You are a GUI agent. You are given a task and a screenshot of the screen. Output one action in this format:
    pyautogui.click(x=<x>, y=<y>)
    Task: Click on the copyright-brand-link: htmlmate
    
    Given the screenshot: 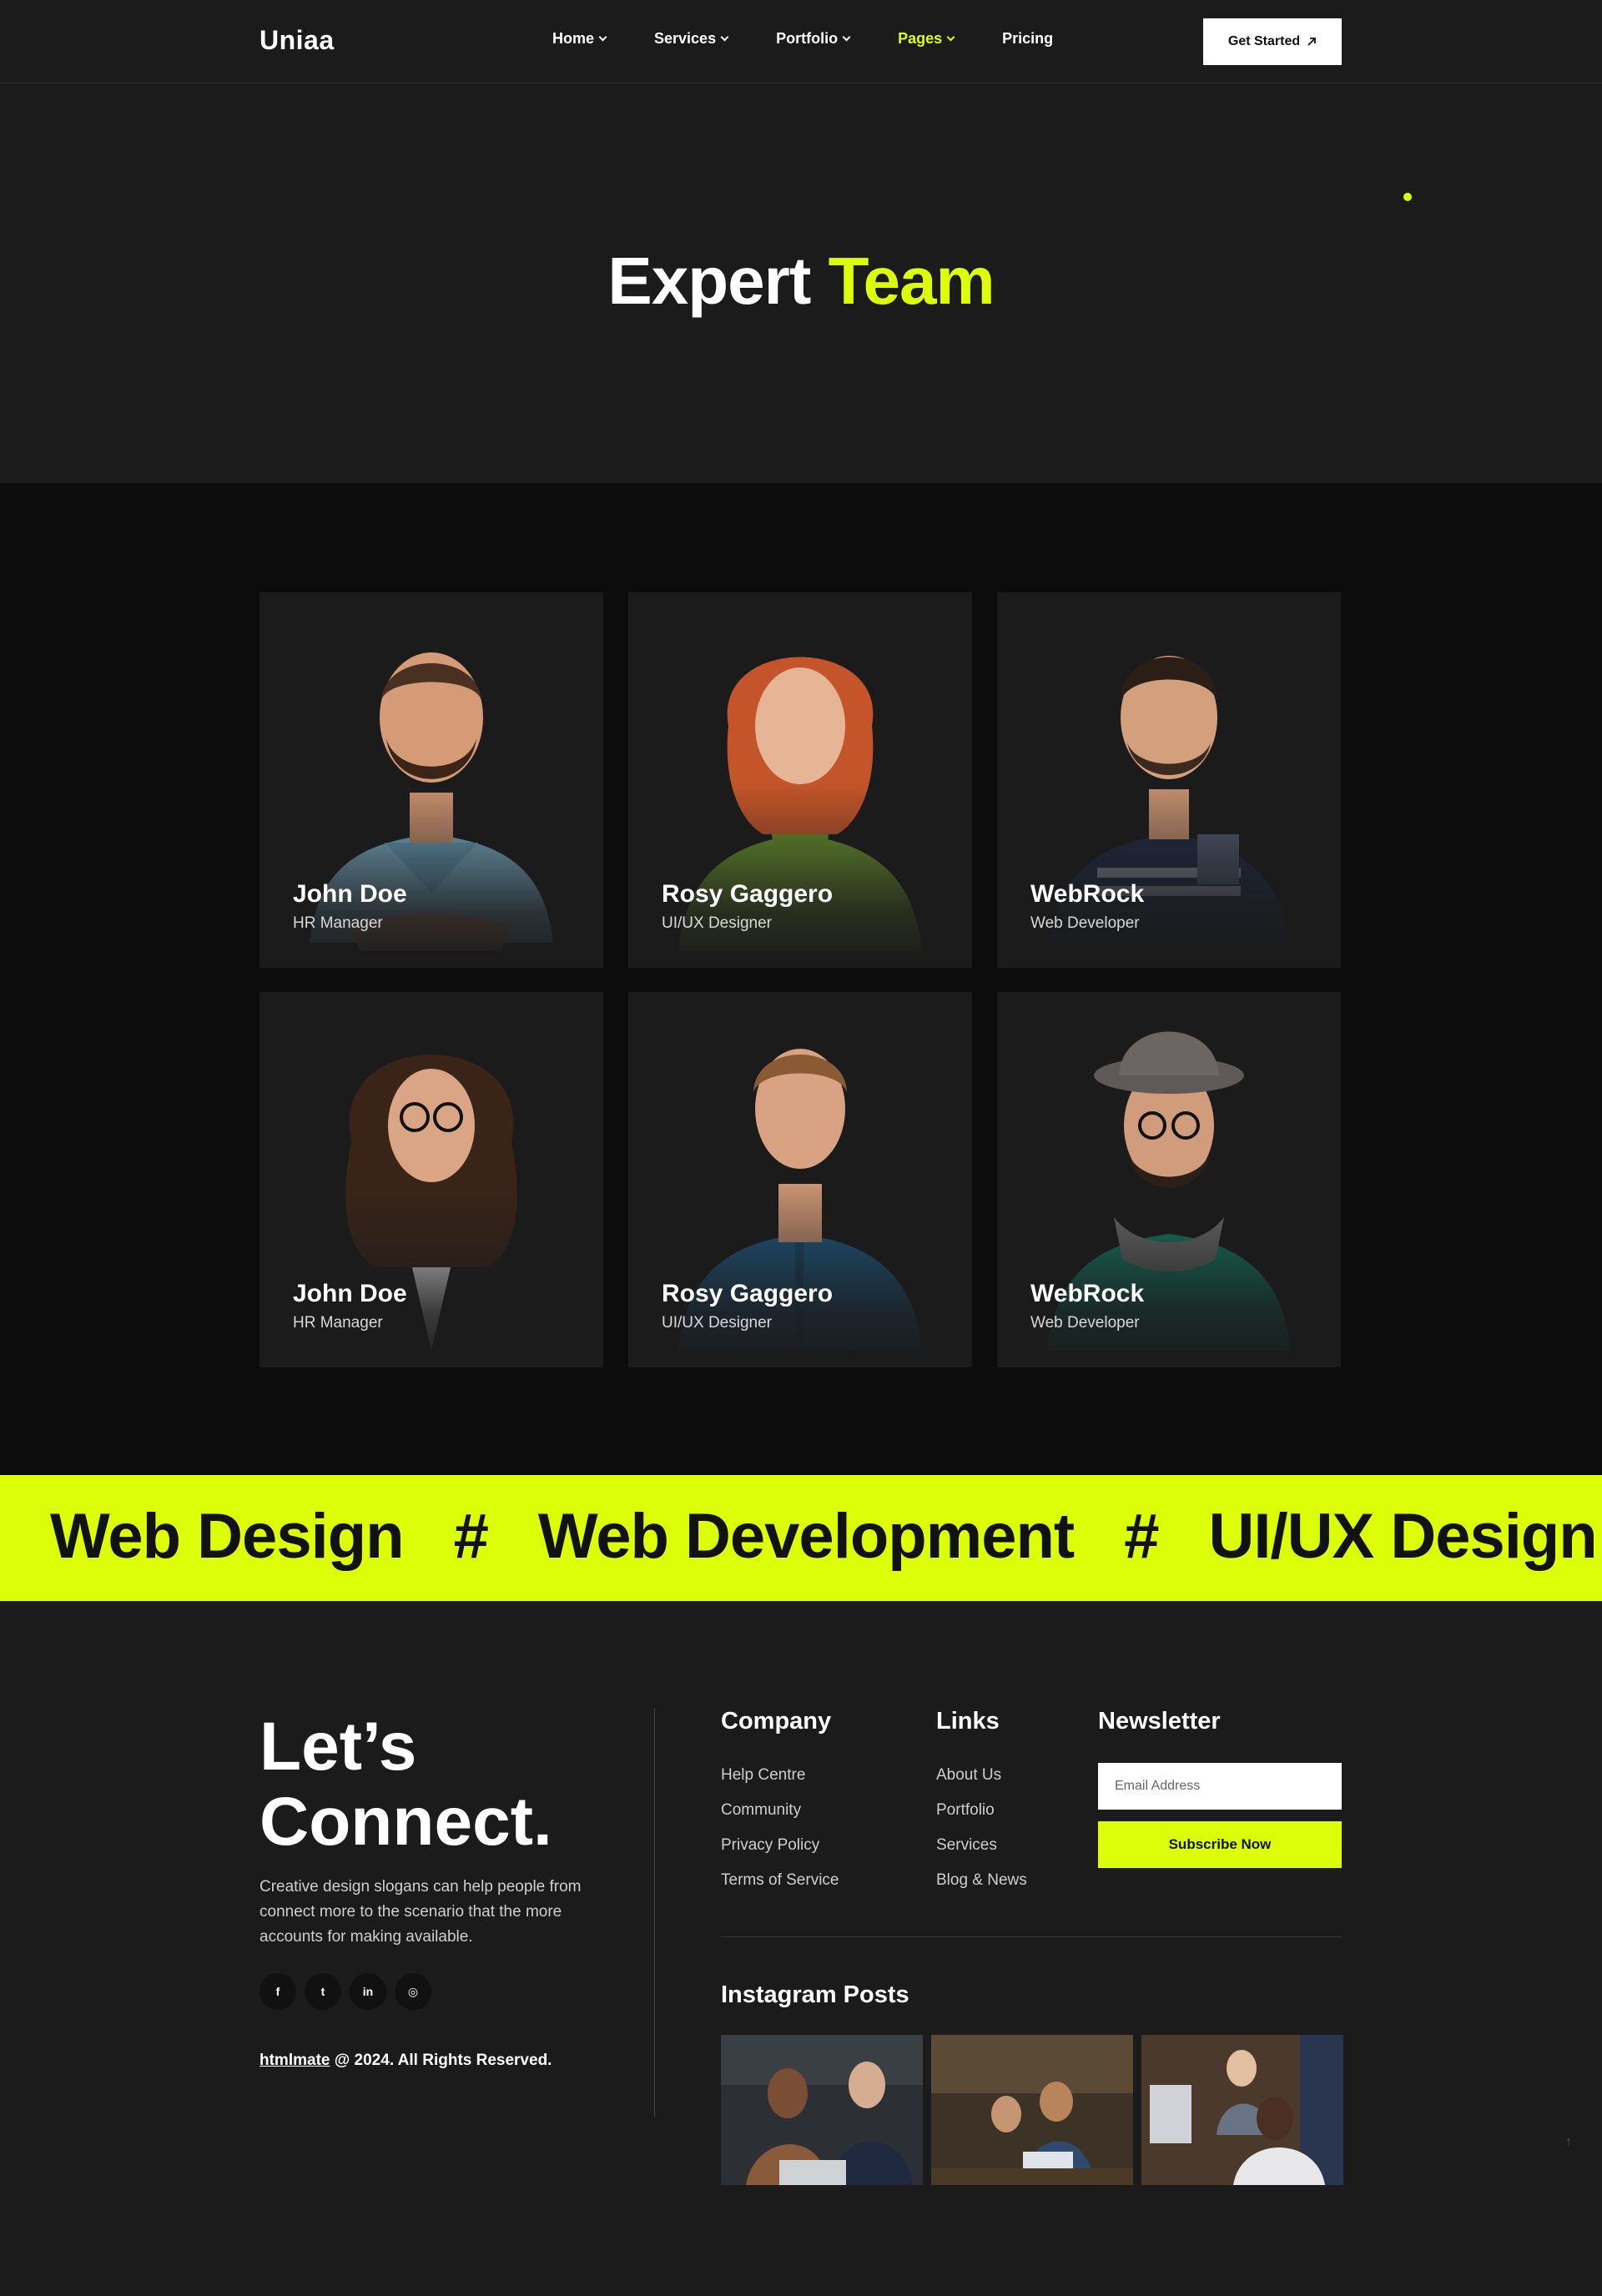 What is the action you would take?
    pyautogui.click(x=294, y=2060)
    